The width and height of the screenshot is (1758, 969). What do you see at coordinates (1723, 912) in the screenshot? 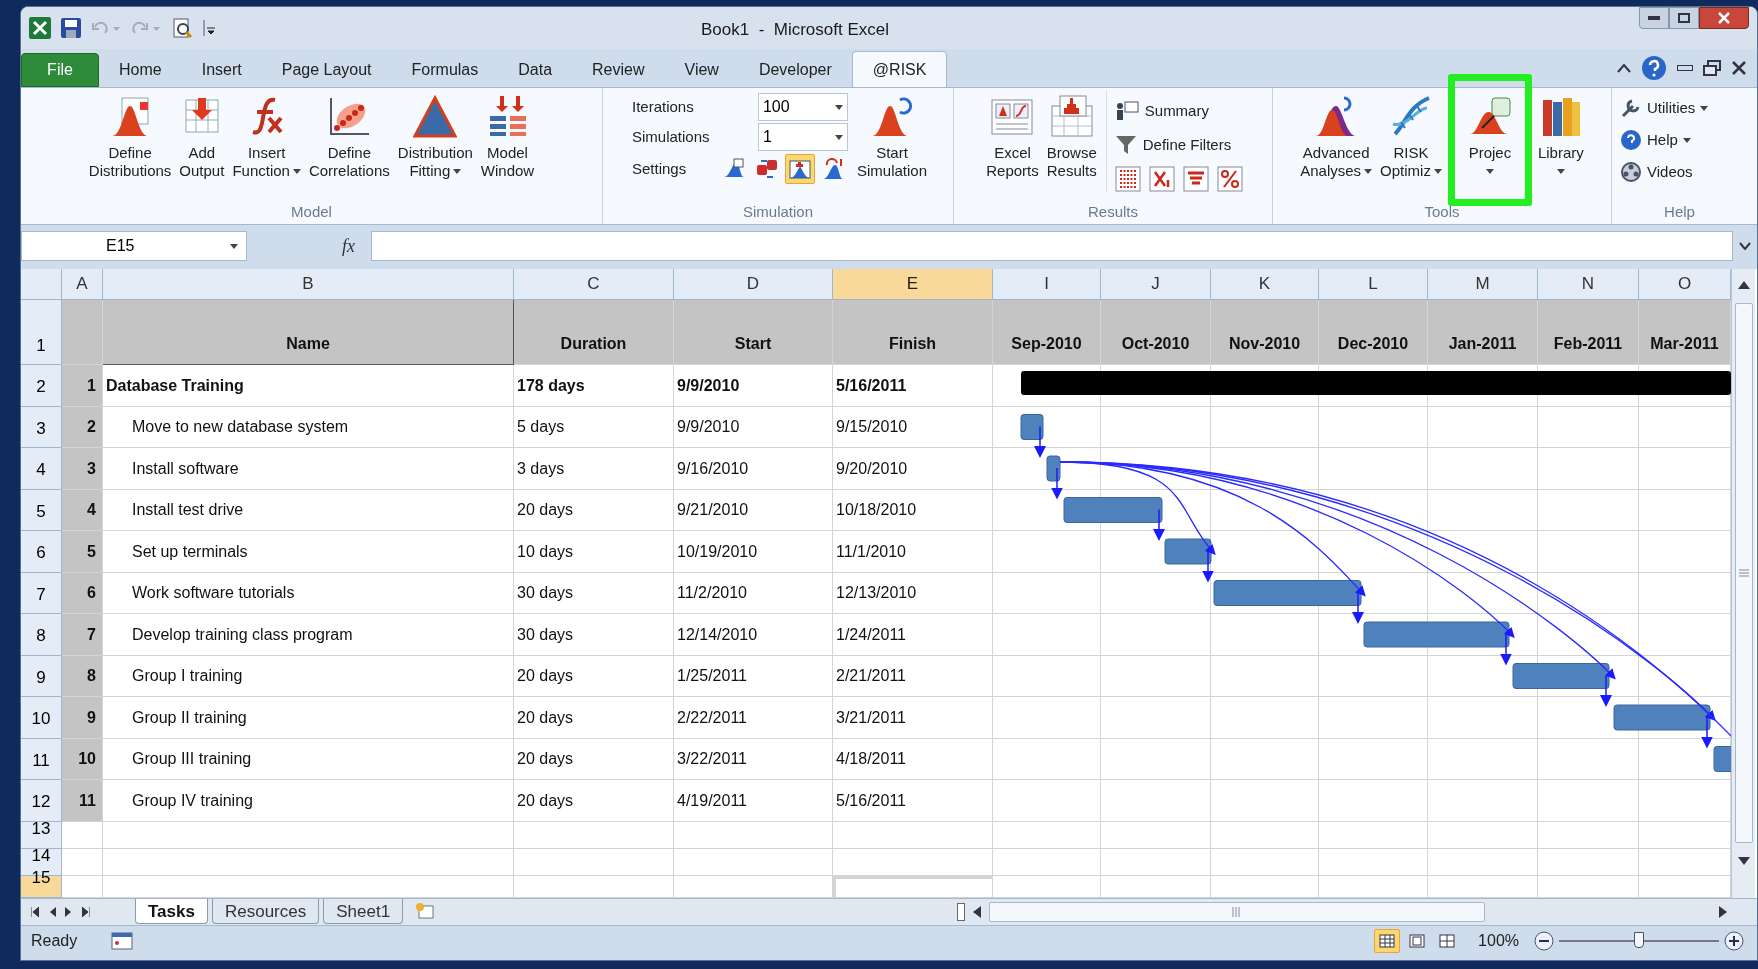
I see `scroll-right-icon` at bounding box center [1723, 912].